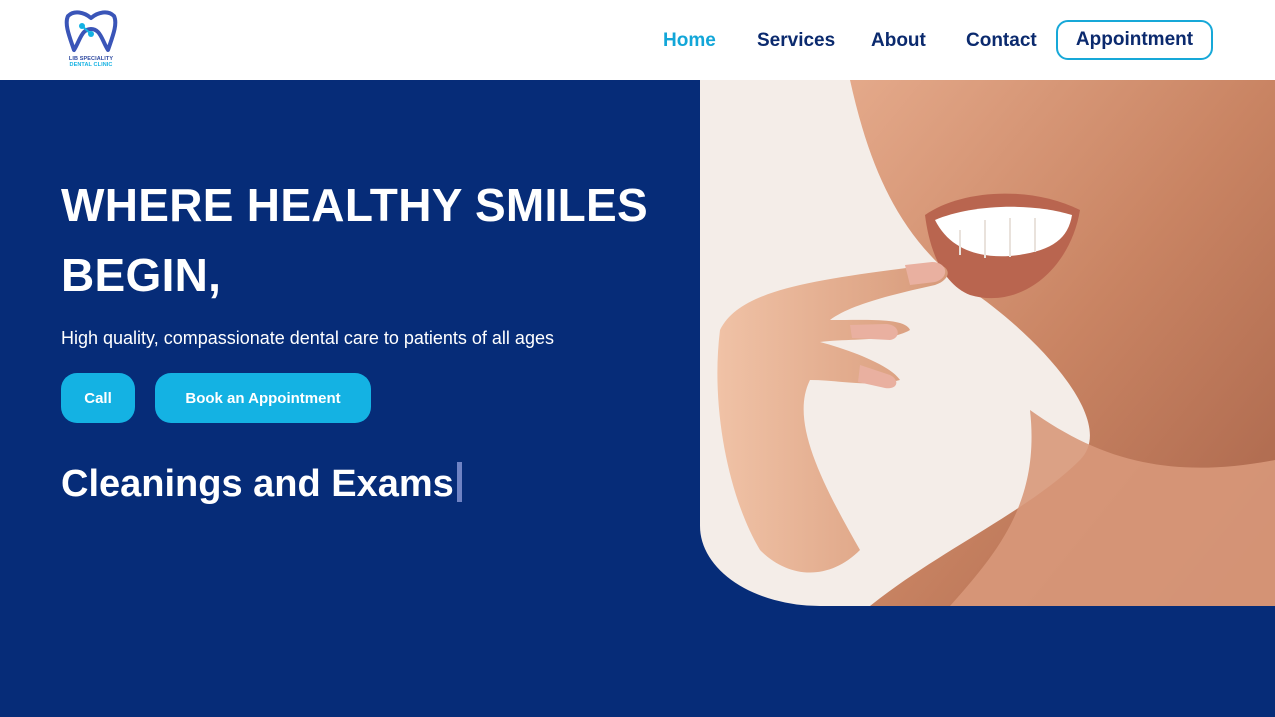 The image size is (1275, 717). I want to click on nav-about: About, so click(898, 41).